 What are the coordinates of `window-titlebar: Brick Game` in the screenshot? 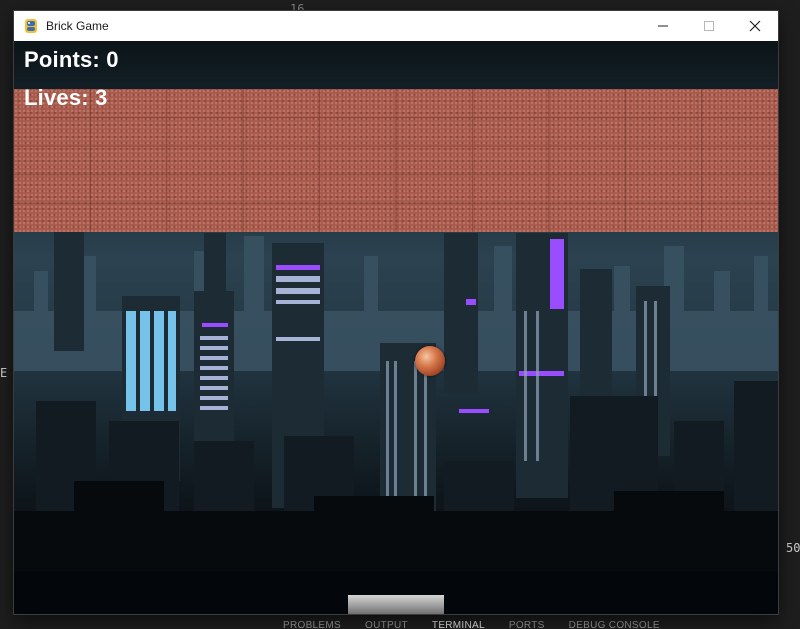 It's located at (396, 26).